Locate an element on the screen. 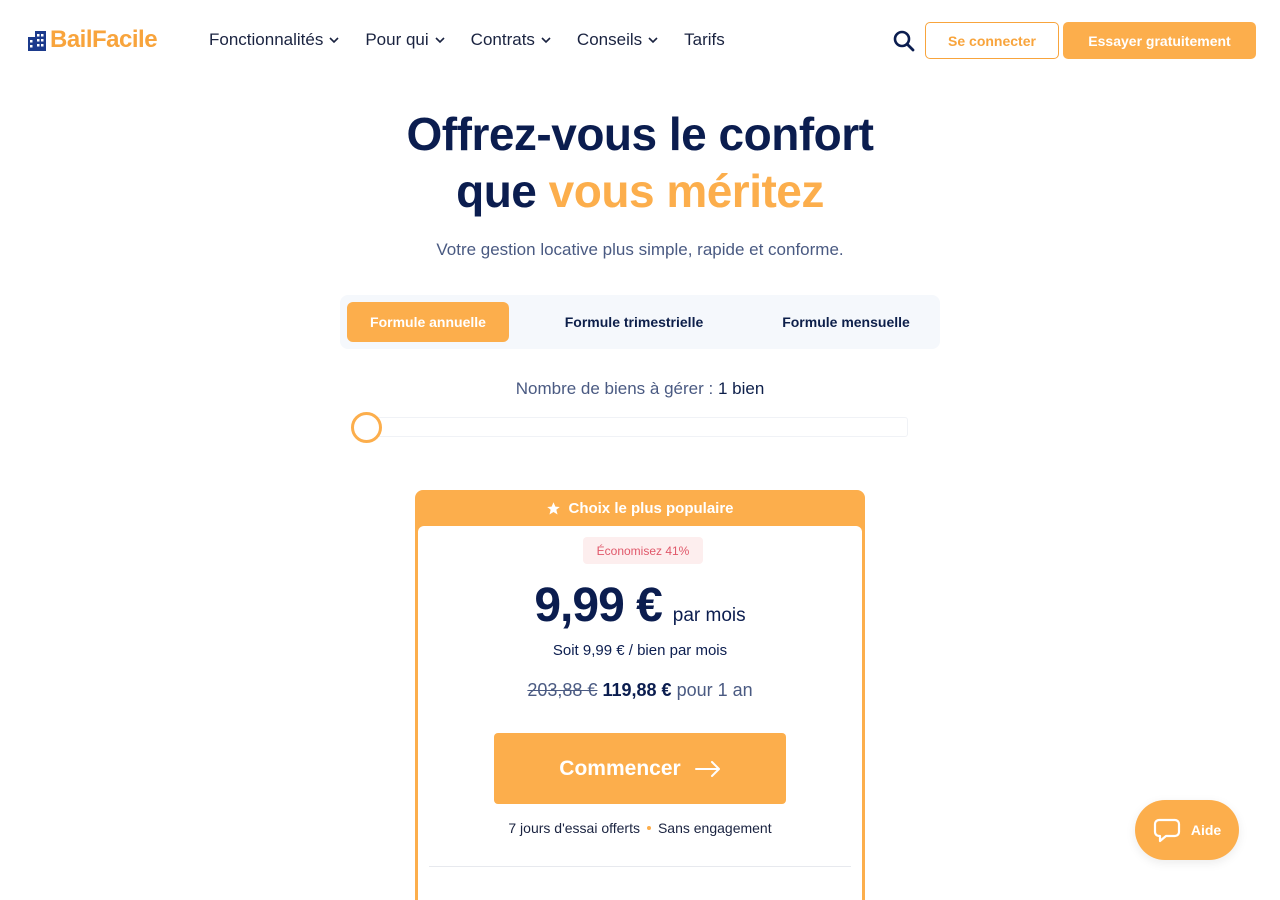  nav-item-contrats: Contrats is located at coordinates (511, 40).